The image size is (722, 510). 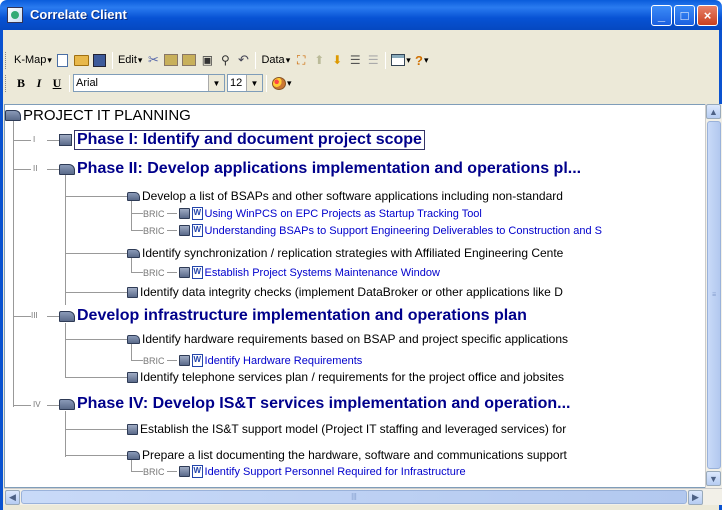 I want to click on vertical-scrollbar: ▲ ≡ ▼, so click(x=713, y=296).